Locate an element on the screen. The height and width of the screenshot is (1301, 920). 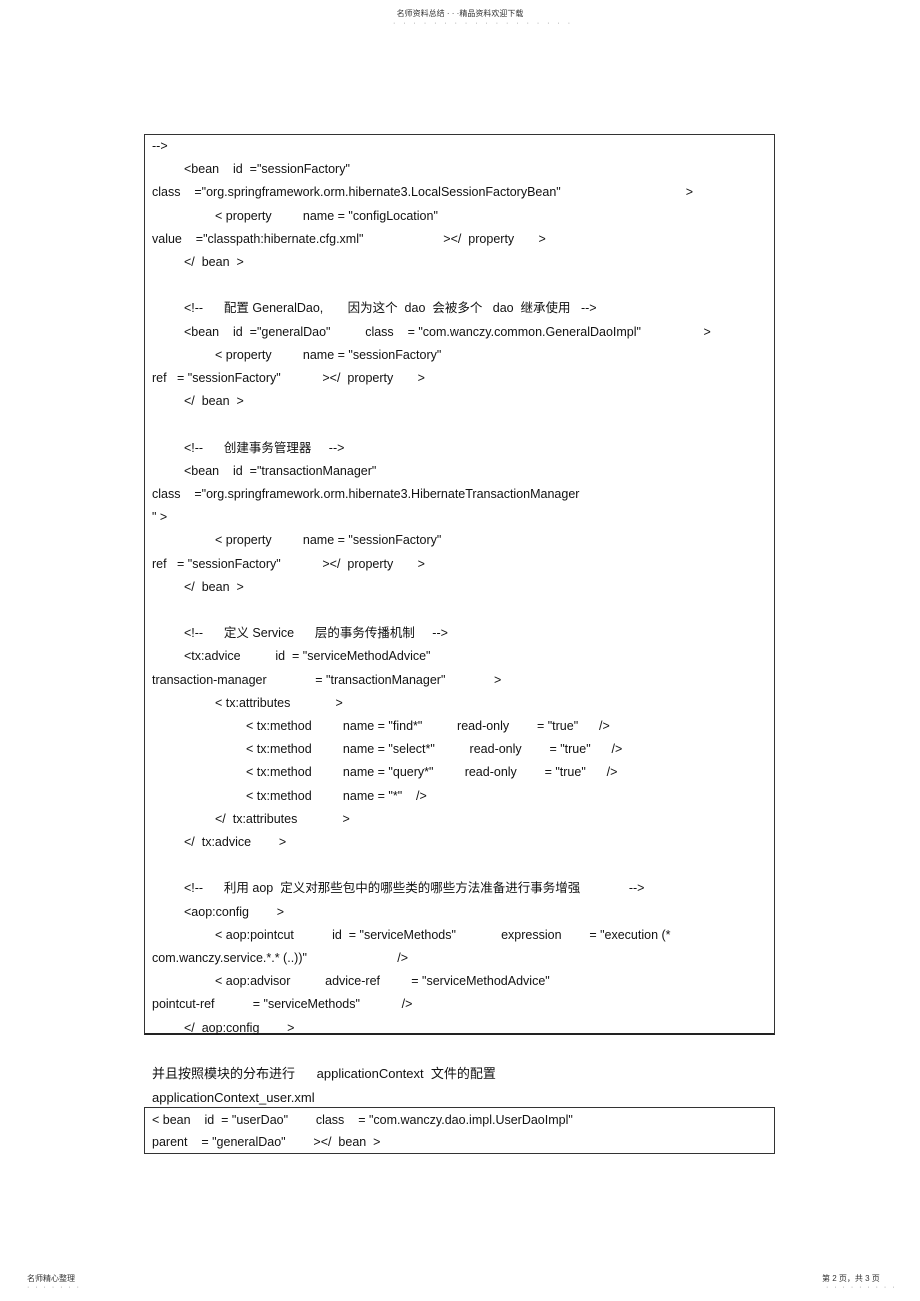
code-line: < tx:method name = "*" /> is located at coordinates (336, 795).